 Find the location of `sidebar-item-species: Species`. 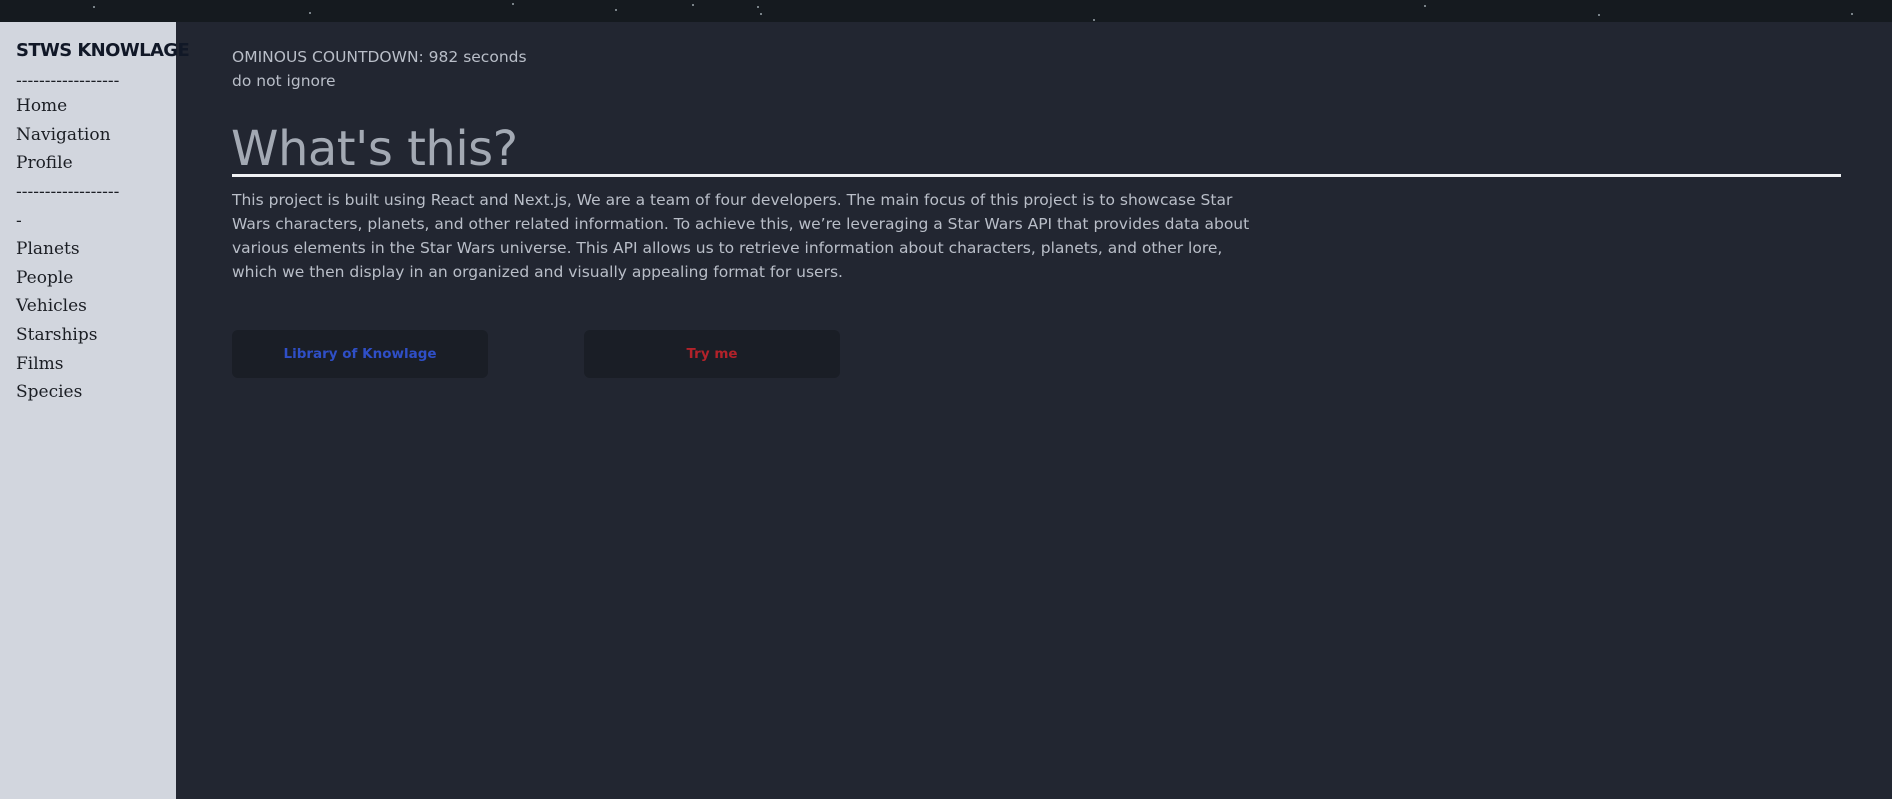

sidebar-item-species: Species is located at coordinates (49, 392).